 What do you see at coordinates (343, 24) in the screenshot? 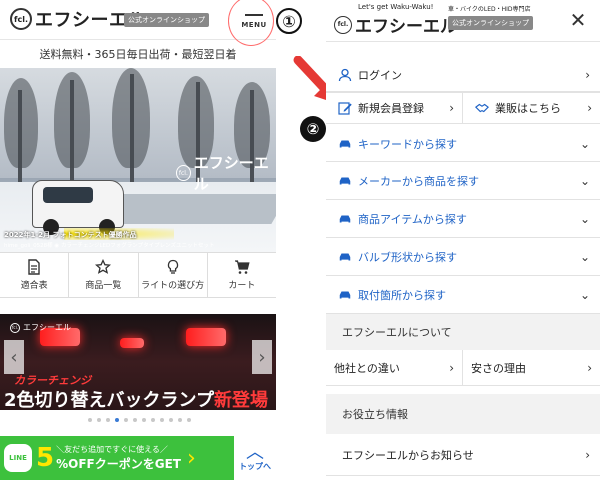
I see `menu-logo-mark: fcl.` at bounding box center [343, 24].